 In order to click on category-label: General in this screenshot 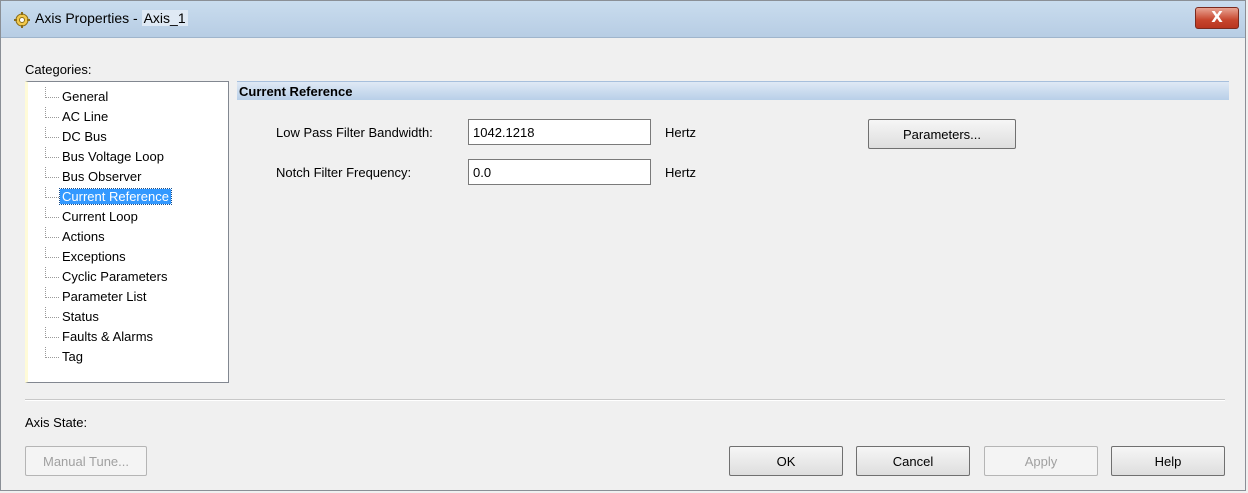, I will do `click(85, 96)`.